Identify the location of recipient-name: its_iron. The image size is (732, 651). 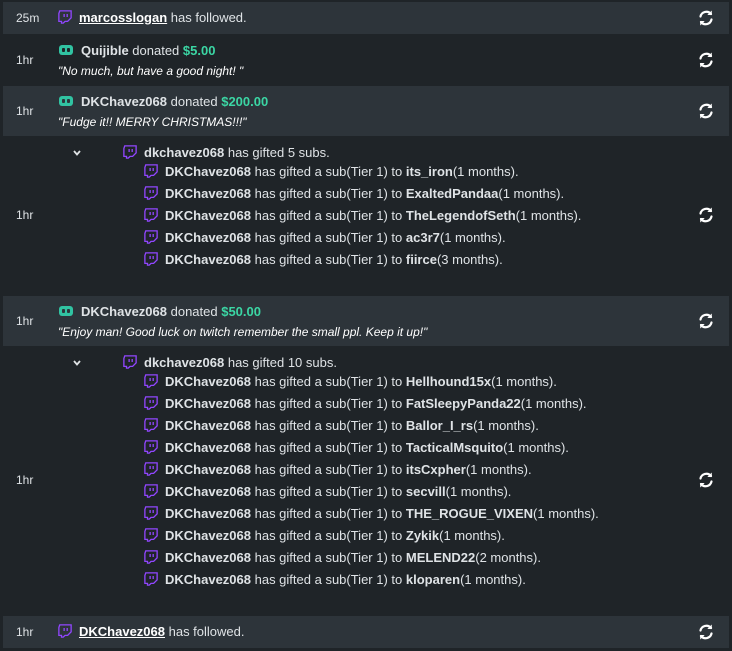
(429, 171).